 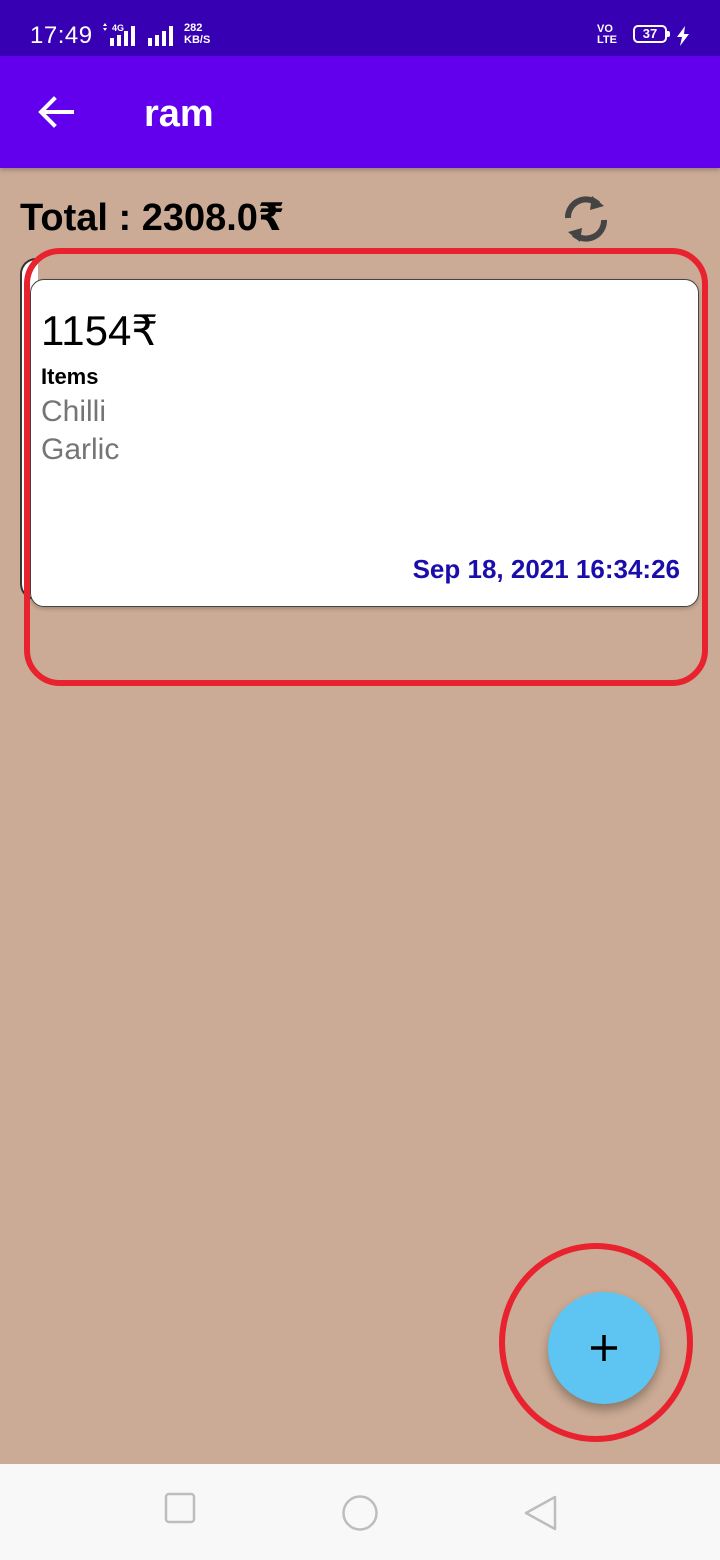 What do you see at coordinates (119, 34) in the screenshot?
I see `signal-icon: 4G` at bounding box center [119, 34].